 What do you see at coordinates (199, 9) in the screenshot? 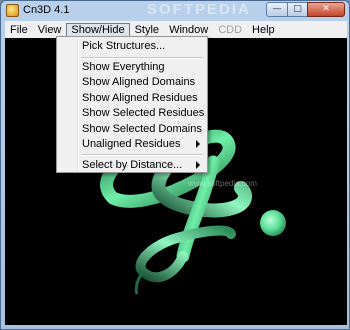
I see `softpedia-watermark: SOFTPEDIA` at bounding box center [199, 9].